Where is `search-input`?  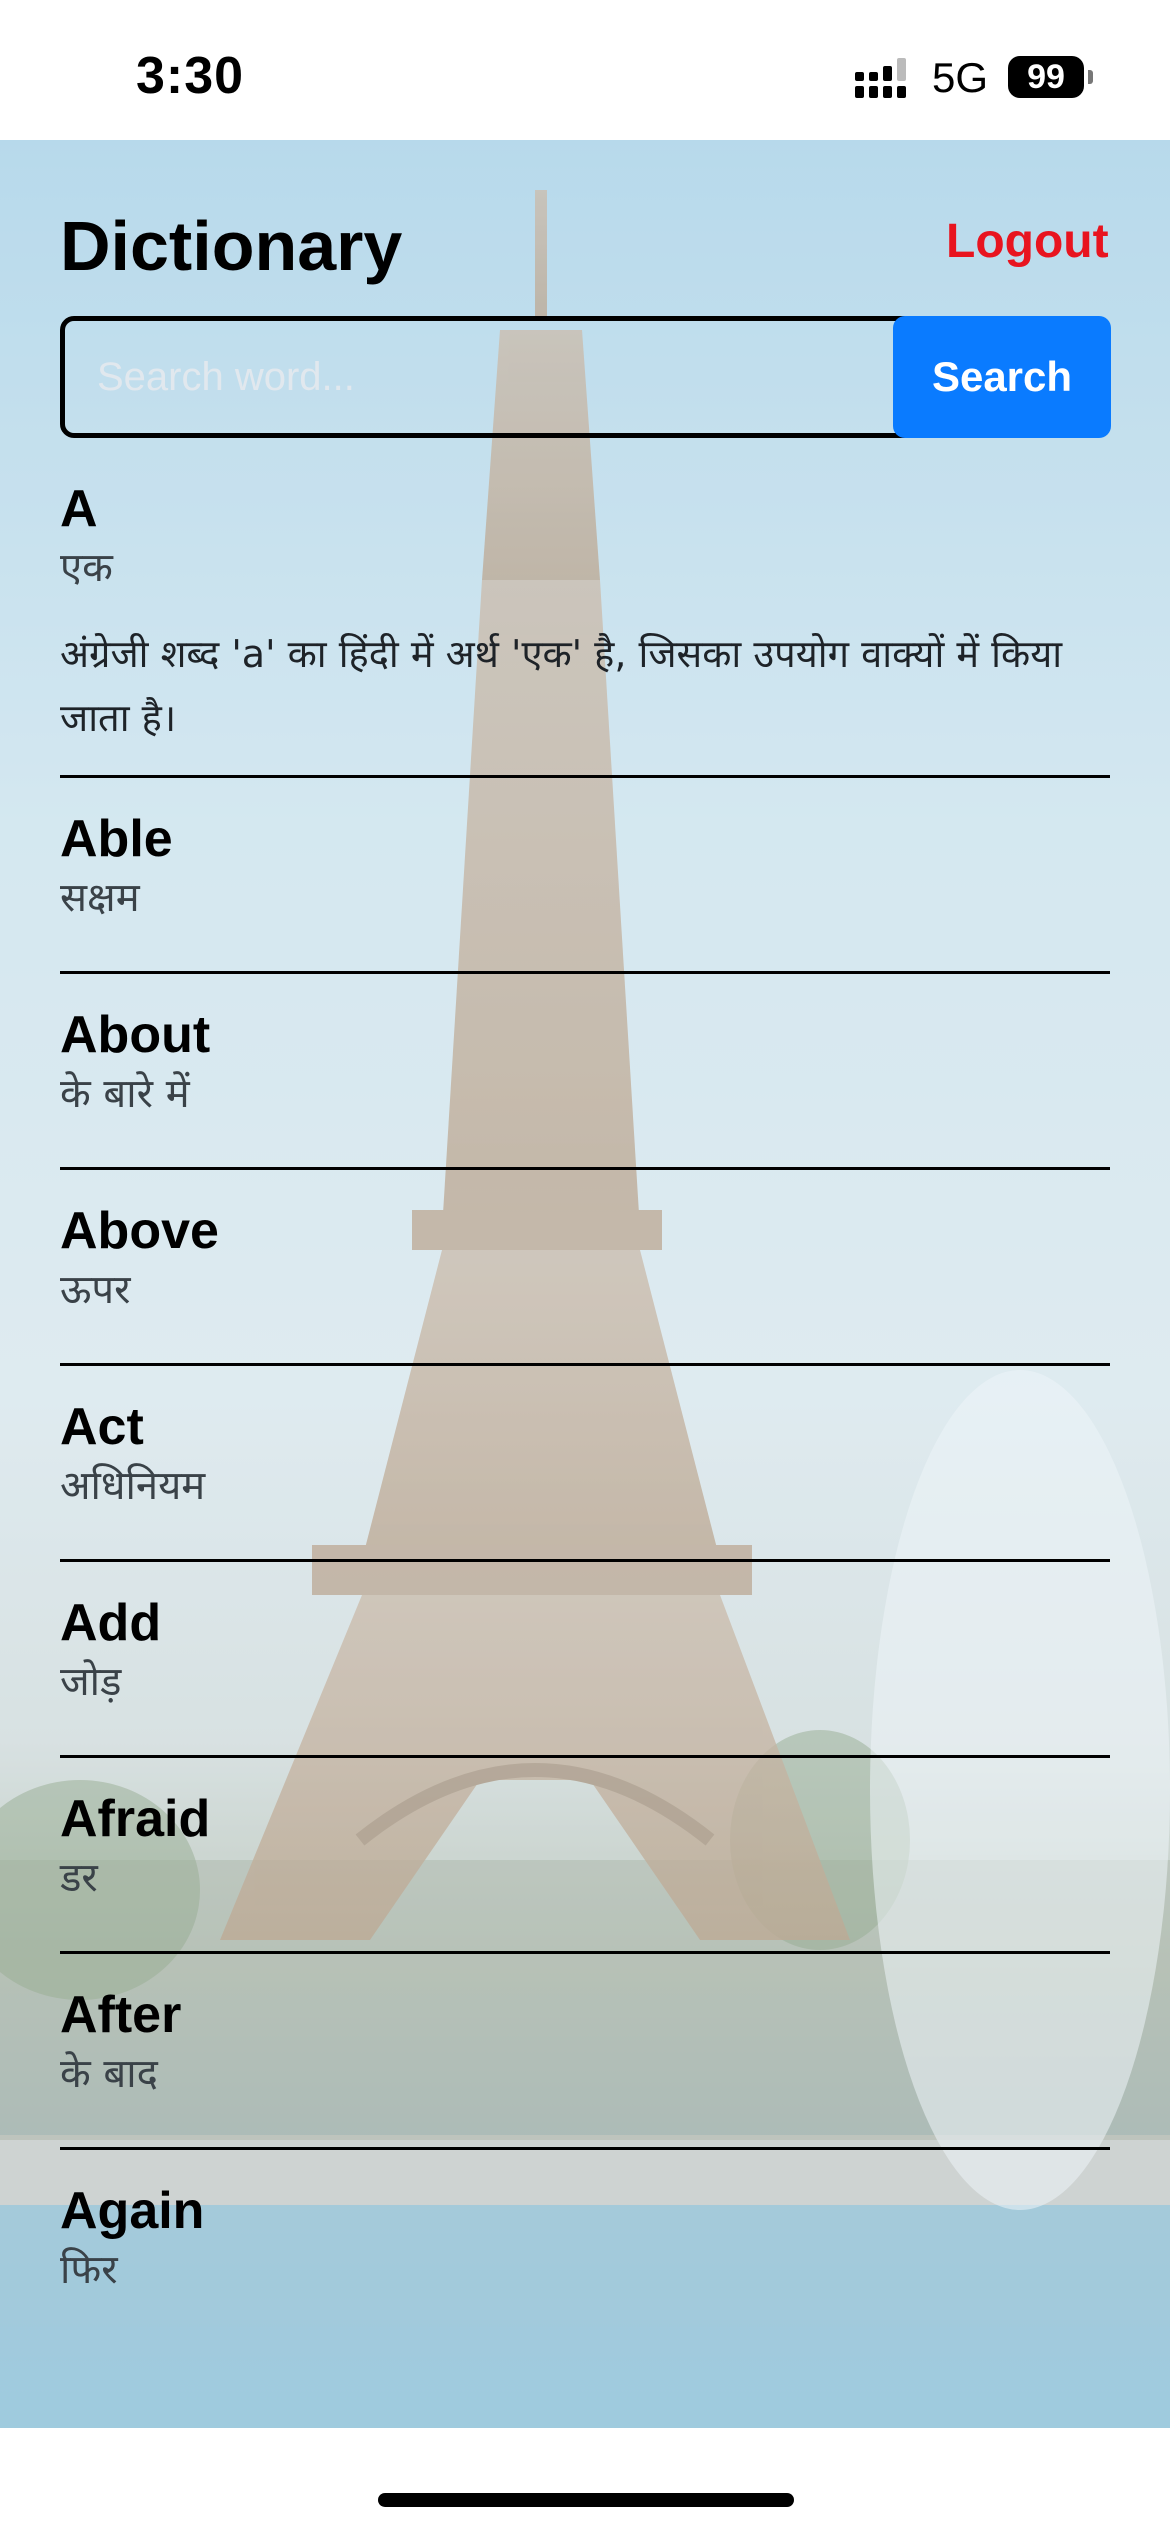
search-input is located at coordinates (493, 377).